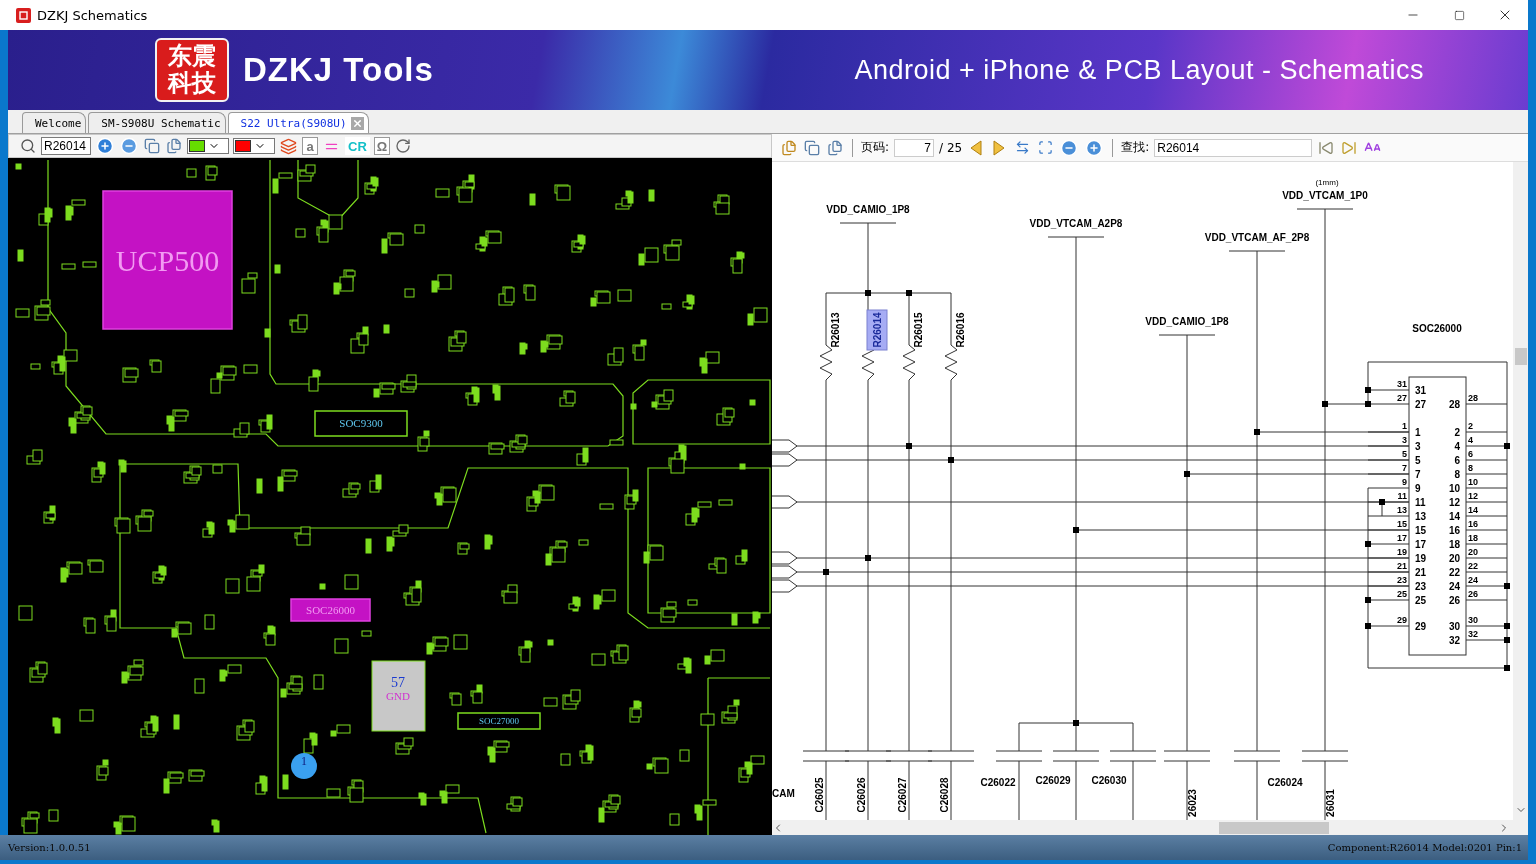 The width and height of the screenshot is (1536, 864). I want to click on pin-number: 24, so click(1454, 587).